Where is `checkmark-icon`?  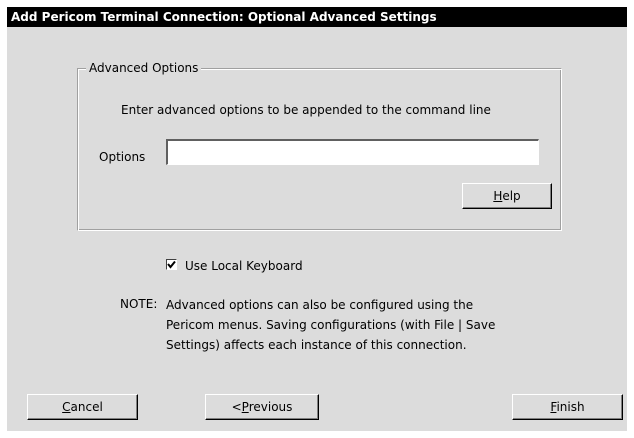 checkmark-icon is located at coordinates (171, 264).